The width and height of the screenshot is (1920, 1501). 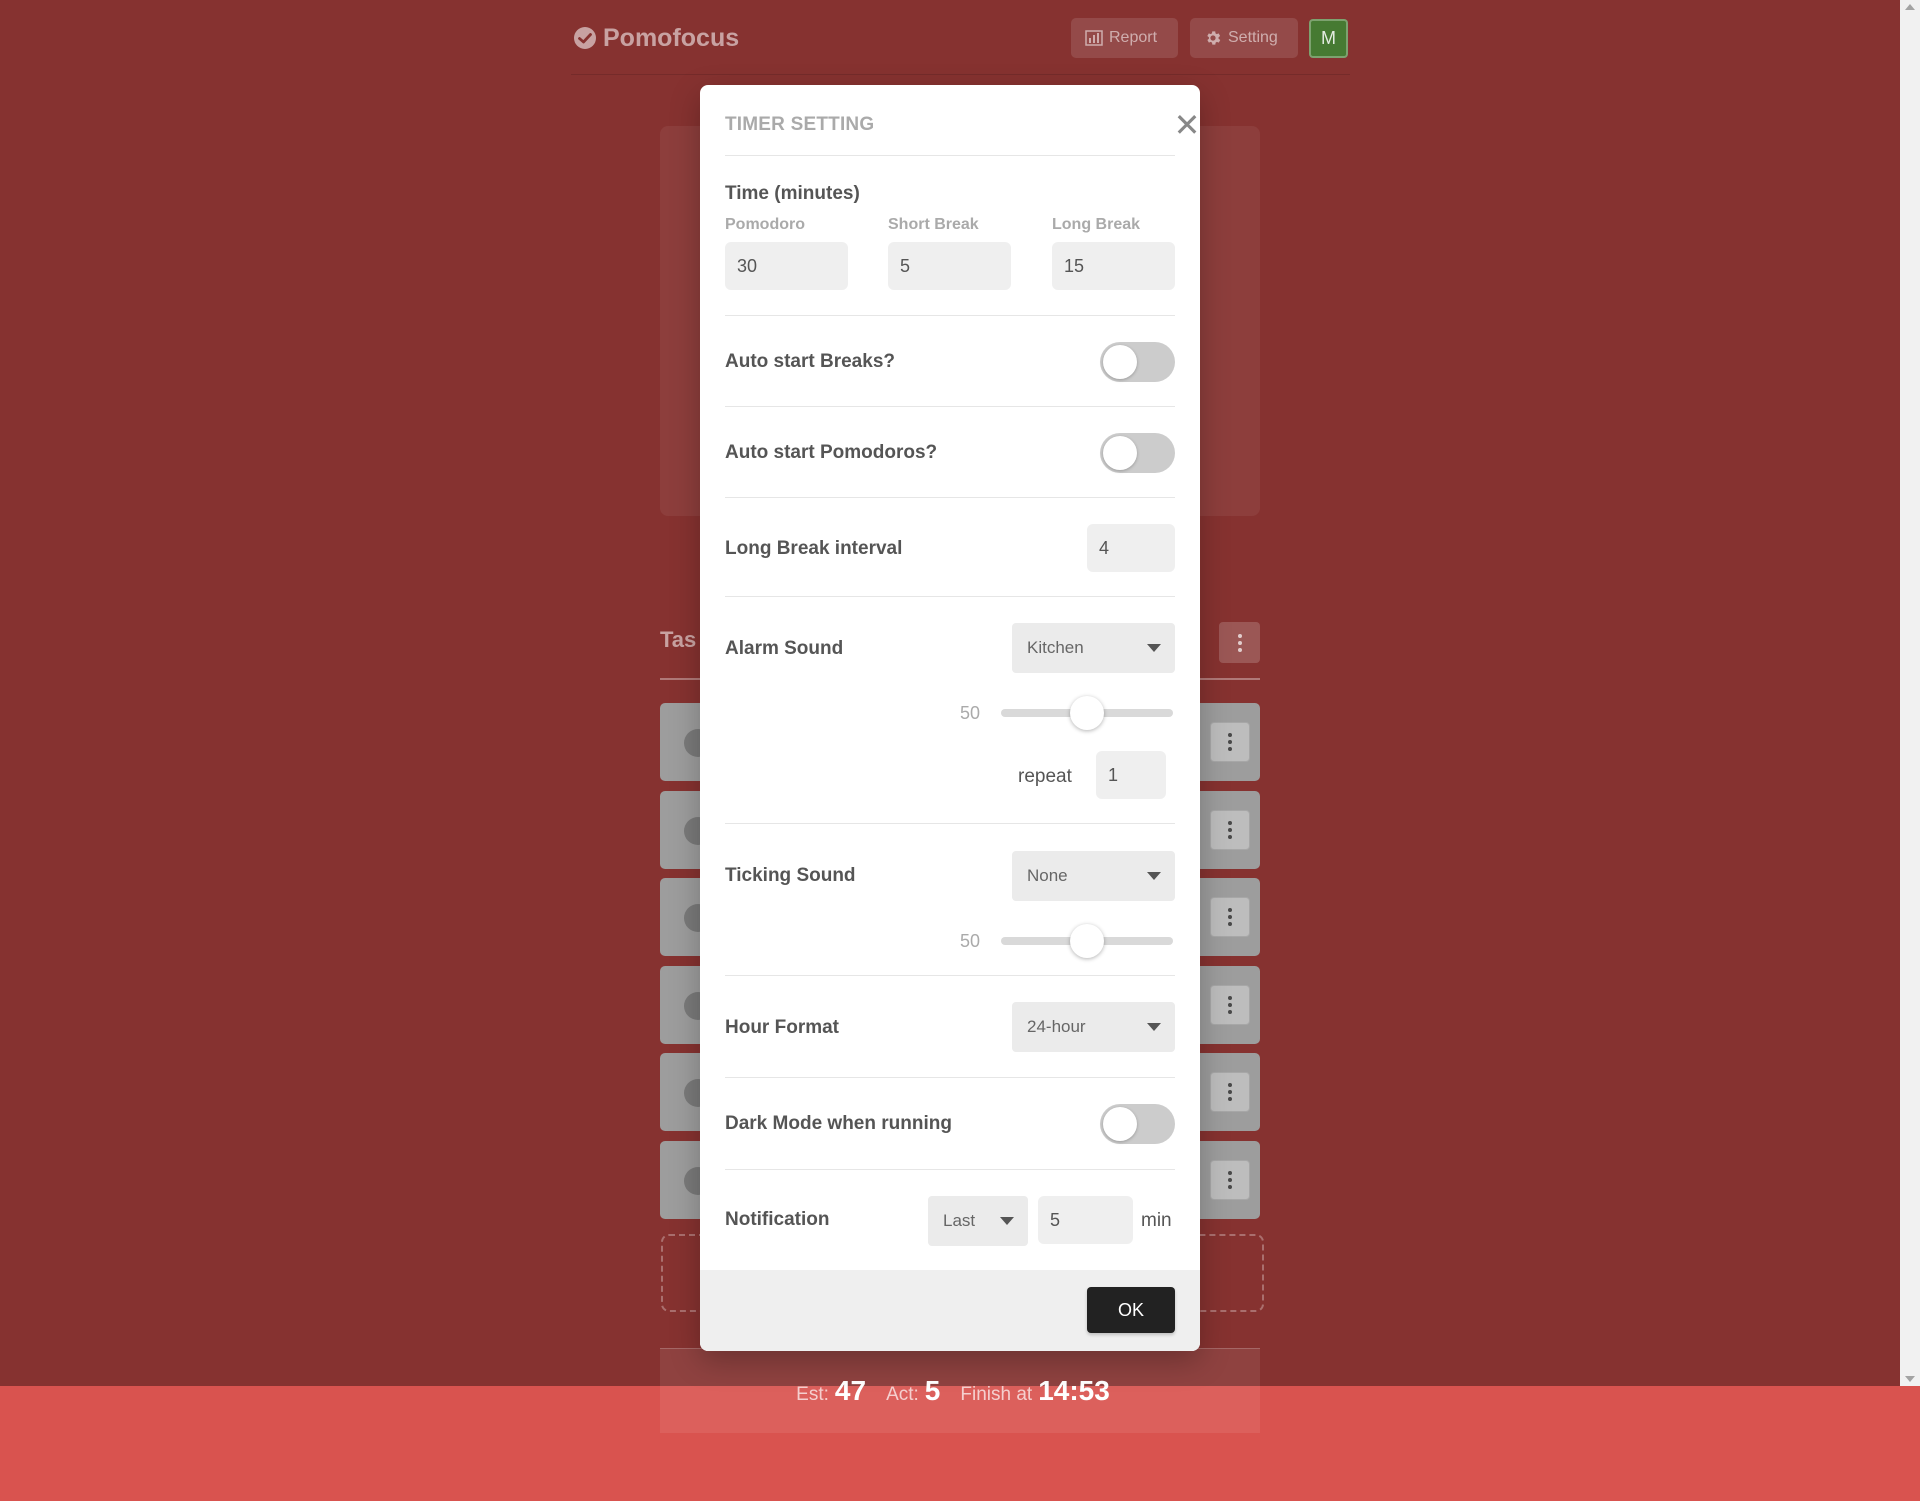 What do you see at coordinates (1910, 7) in the screenshot?
I see `scroll-up-icon` at bounding box center [1910, 7].